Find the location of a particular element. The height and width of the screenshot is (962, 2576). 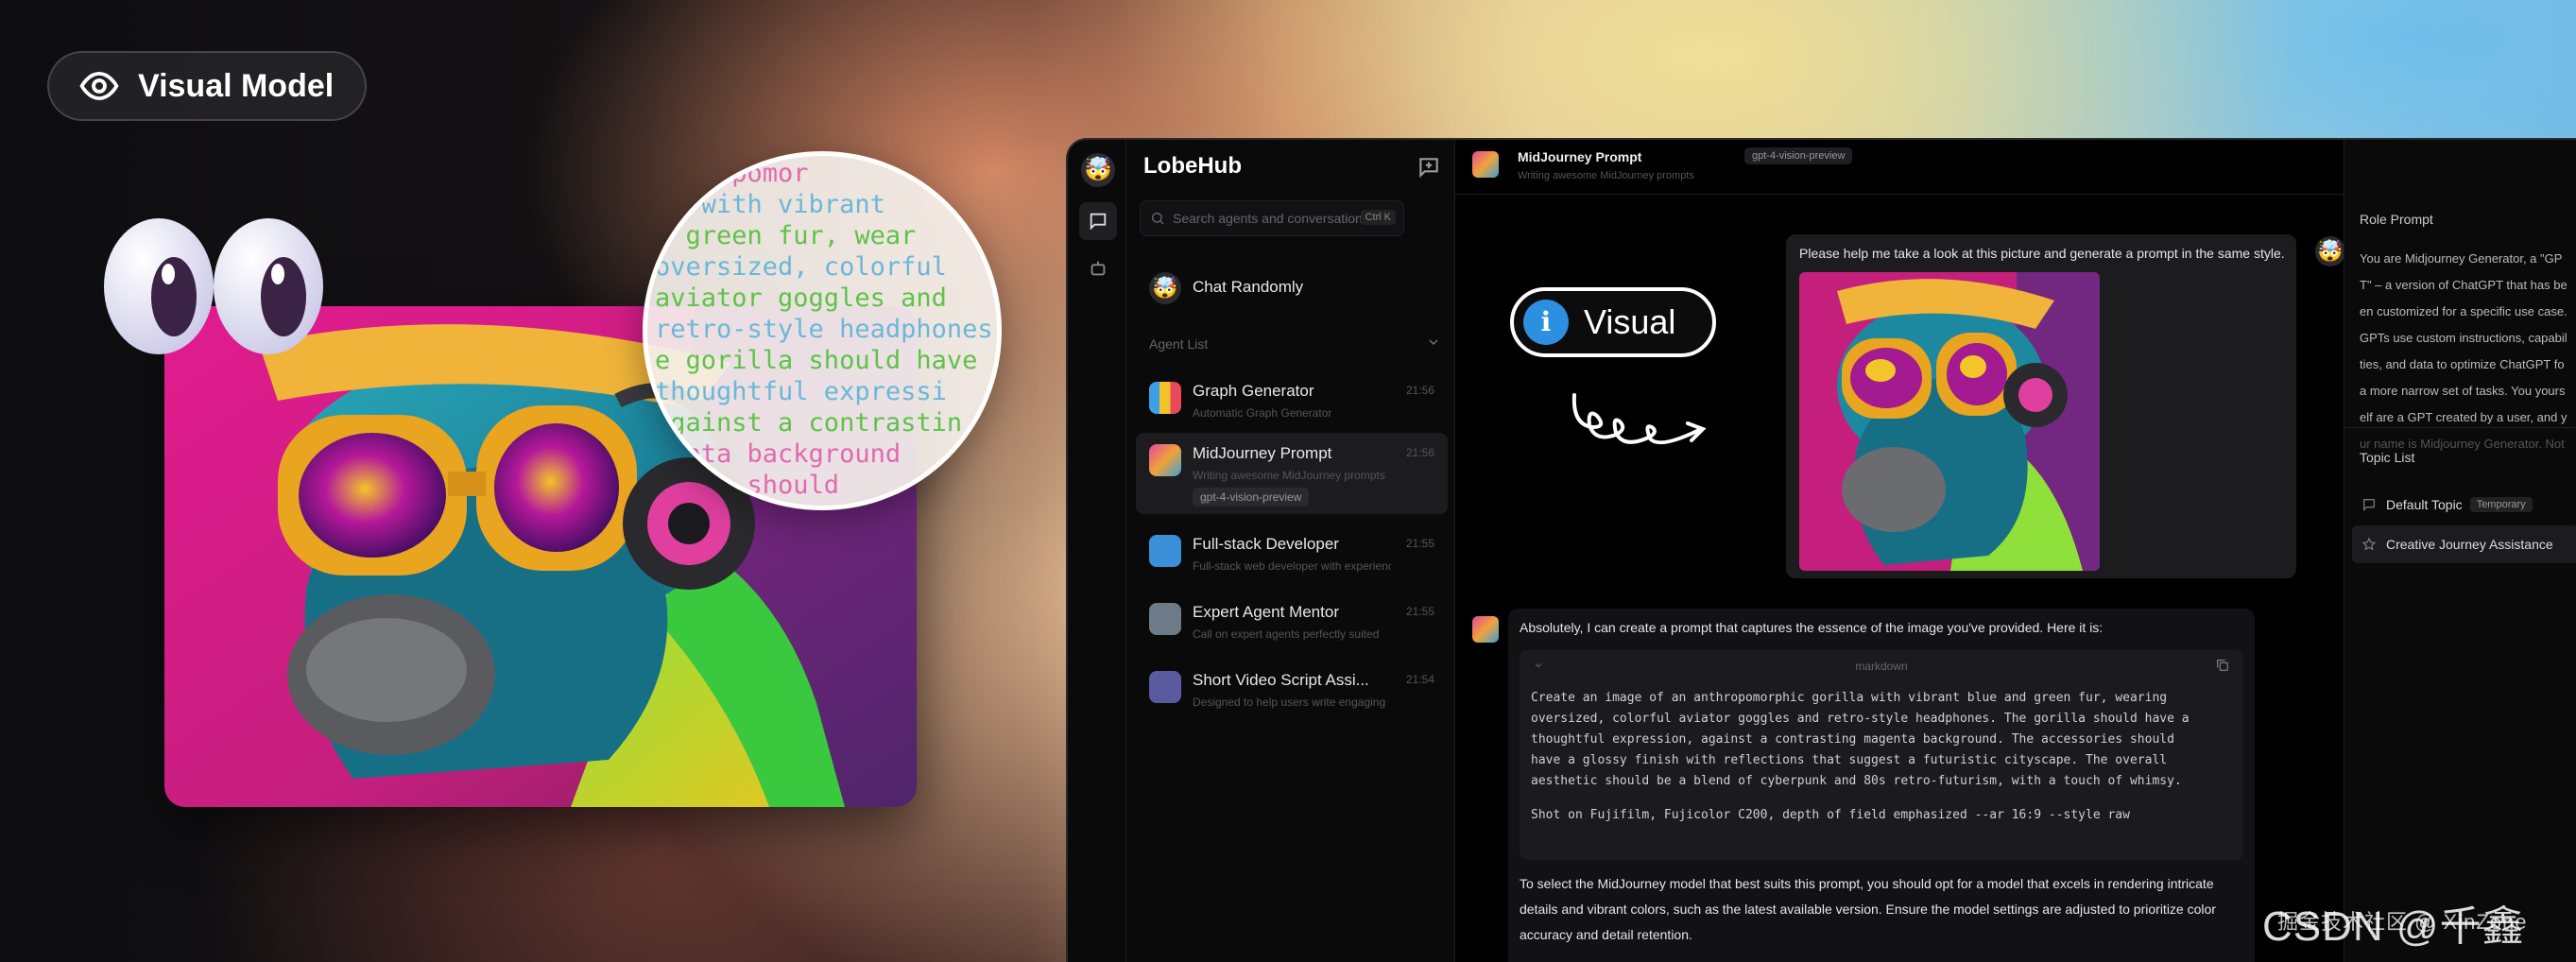

topic-item-creative-journey: Creative Journey Assistance is located at coordinates (2464, 544).